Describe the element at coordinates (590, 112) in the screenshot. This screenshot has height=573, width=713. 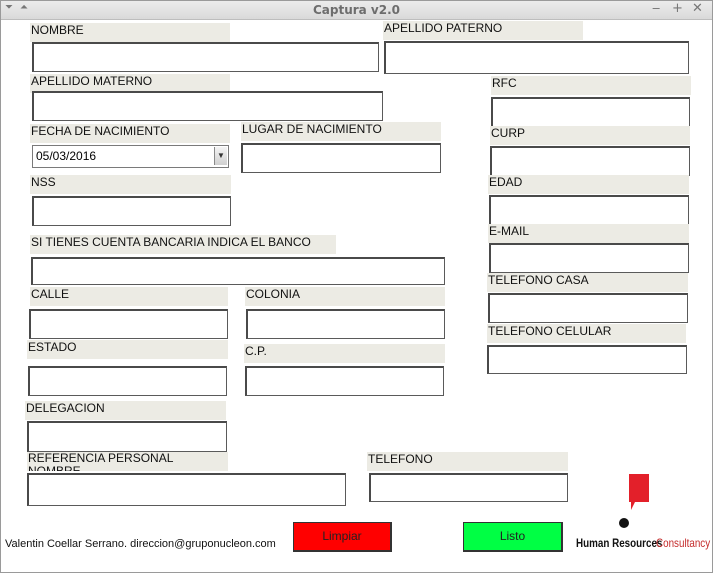
I see `rfc-field` at that location.